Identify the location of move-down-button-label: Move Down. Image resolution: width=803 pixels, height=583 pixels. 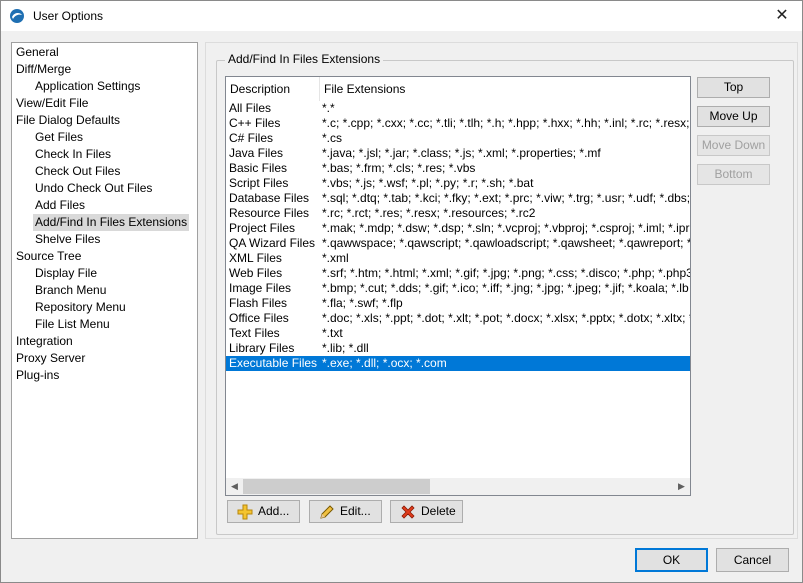
(733, 145).